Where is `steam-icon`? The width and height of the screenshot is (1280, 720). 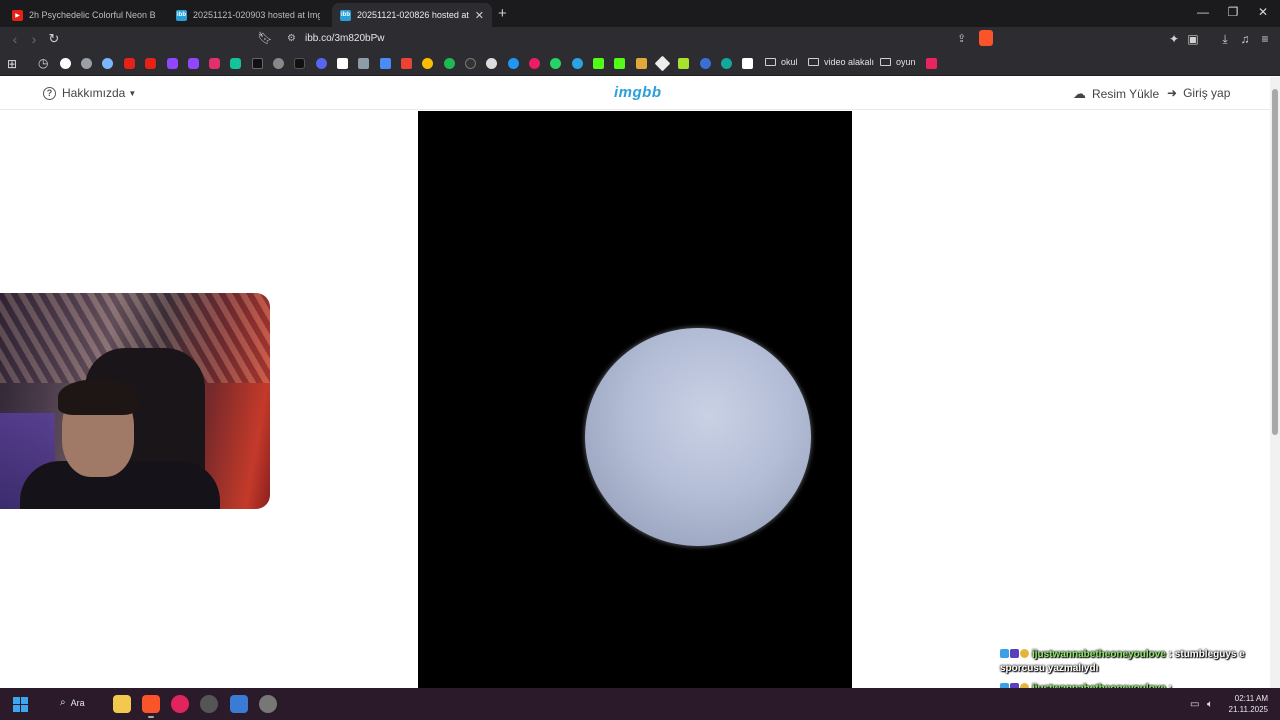
steam-icon is located at coordinates (268, 704).